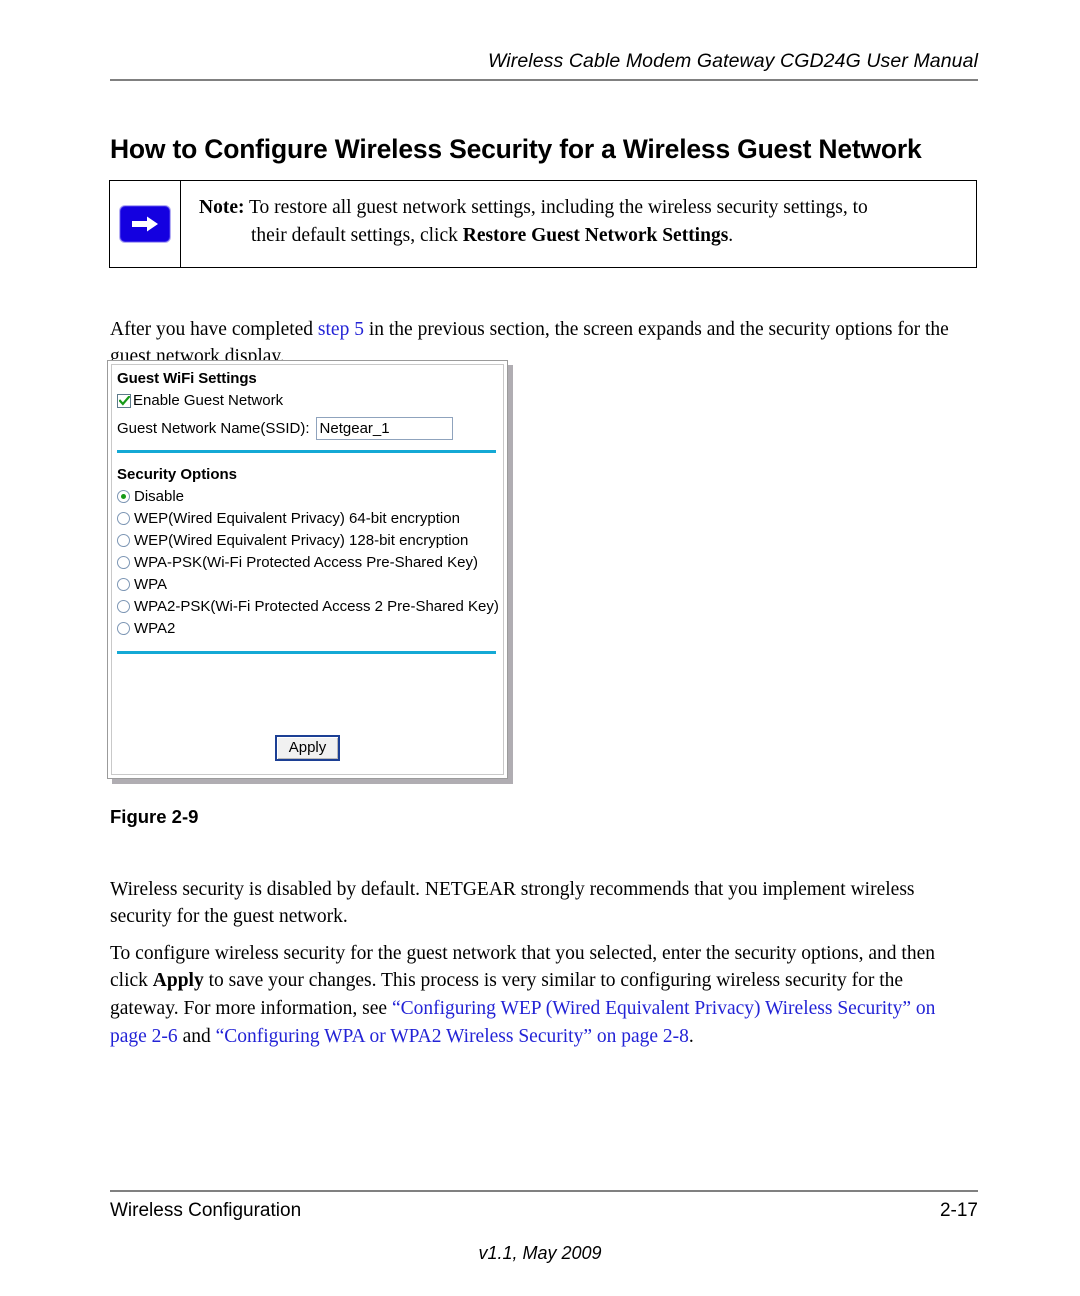 Image resolution: width=1080 pixels, height=1296 pixels. What do you see at coordinates (206, 1210) in the screenshot?
I see `footer-section-name: Wireless Configuration` at bounding box center [206, 1210].